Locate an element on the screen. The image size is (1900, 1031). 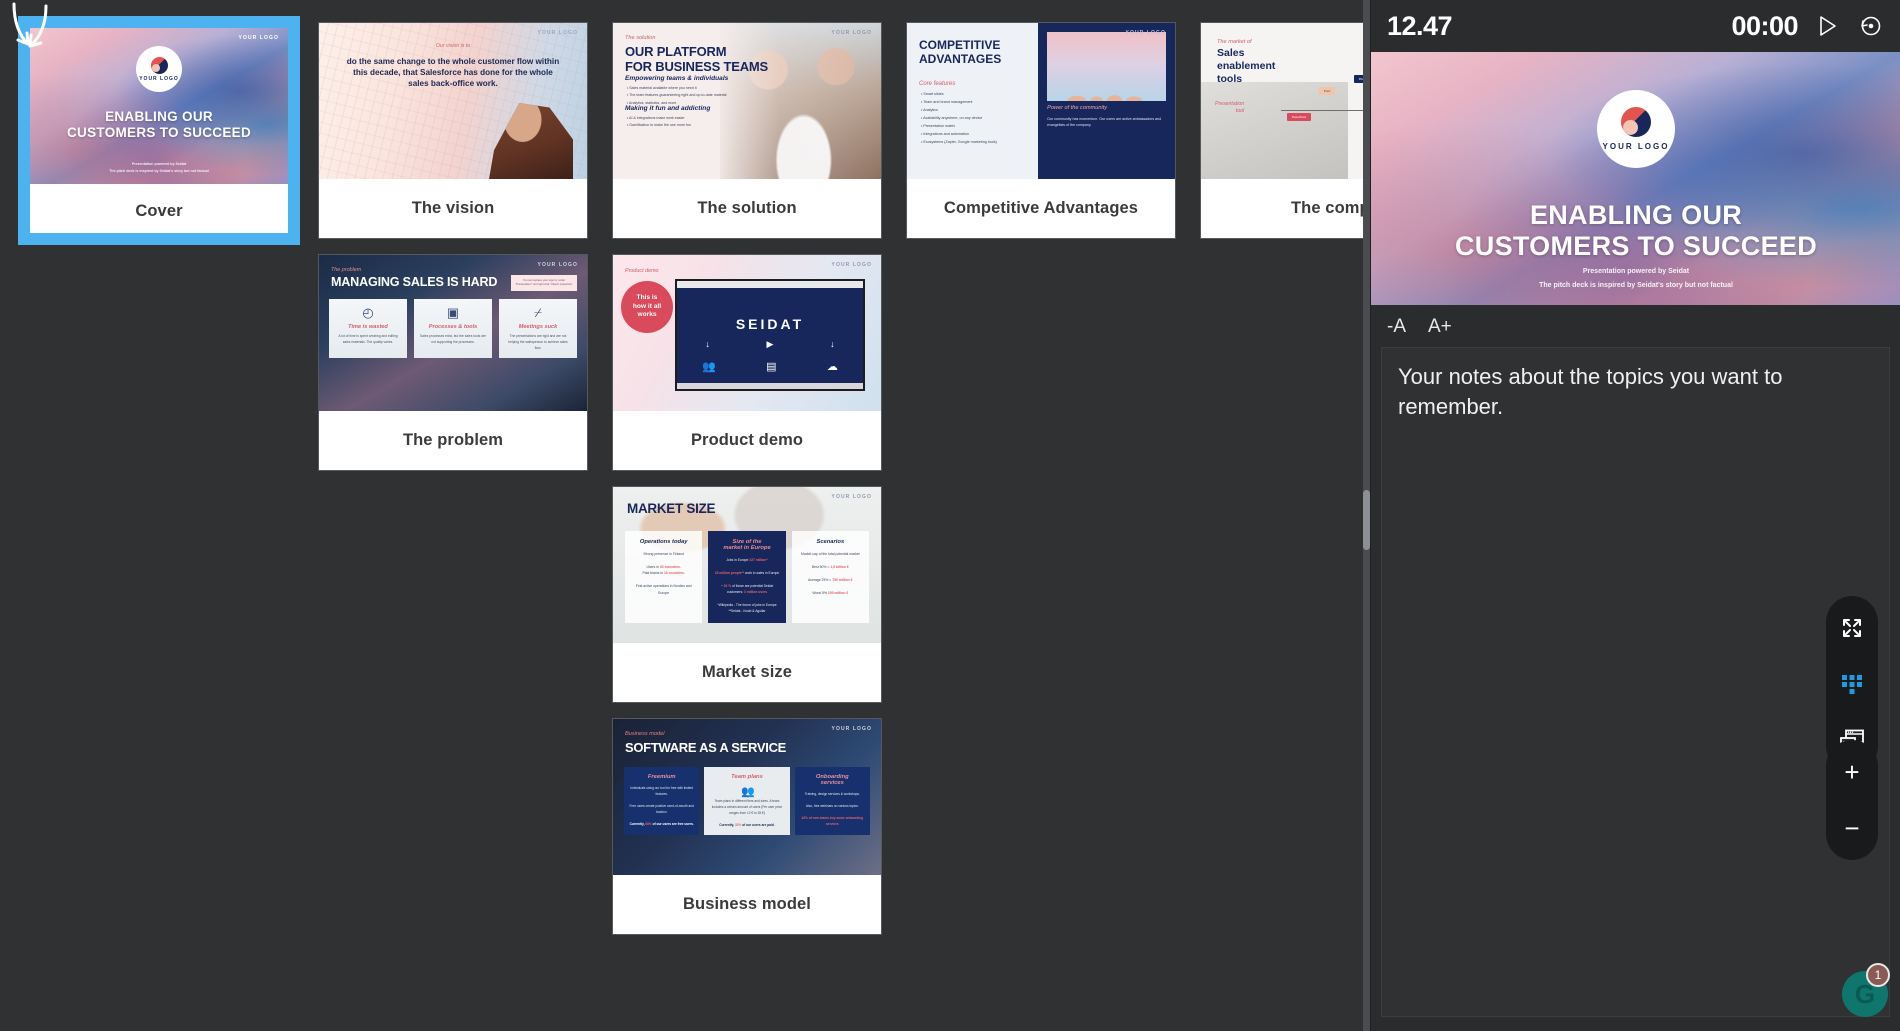
matrix-chip-prezi: Prezi is located at coordinates (1327, 91).